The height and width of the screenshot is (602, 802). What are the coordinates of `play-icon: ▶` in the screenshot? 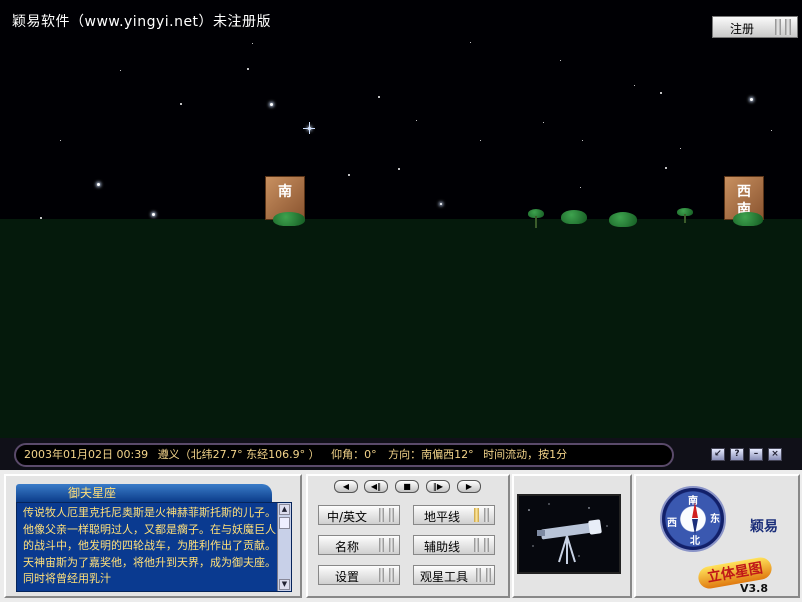 It's located at (469, 486).